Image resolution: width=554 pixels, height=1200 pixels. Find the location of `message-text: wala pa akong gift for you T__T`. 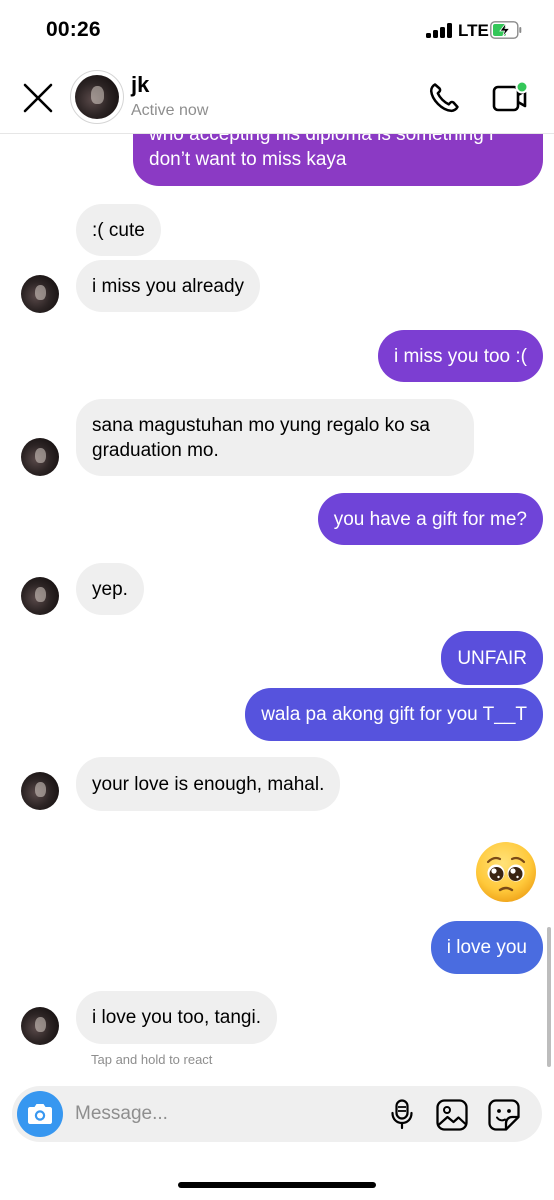

message-text: wala pa akong gift for you T__T is located at coordinates (394, 714).